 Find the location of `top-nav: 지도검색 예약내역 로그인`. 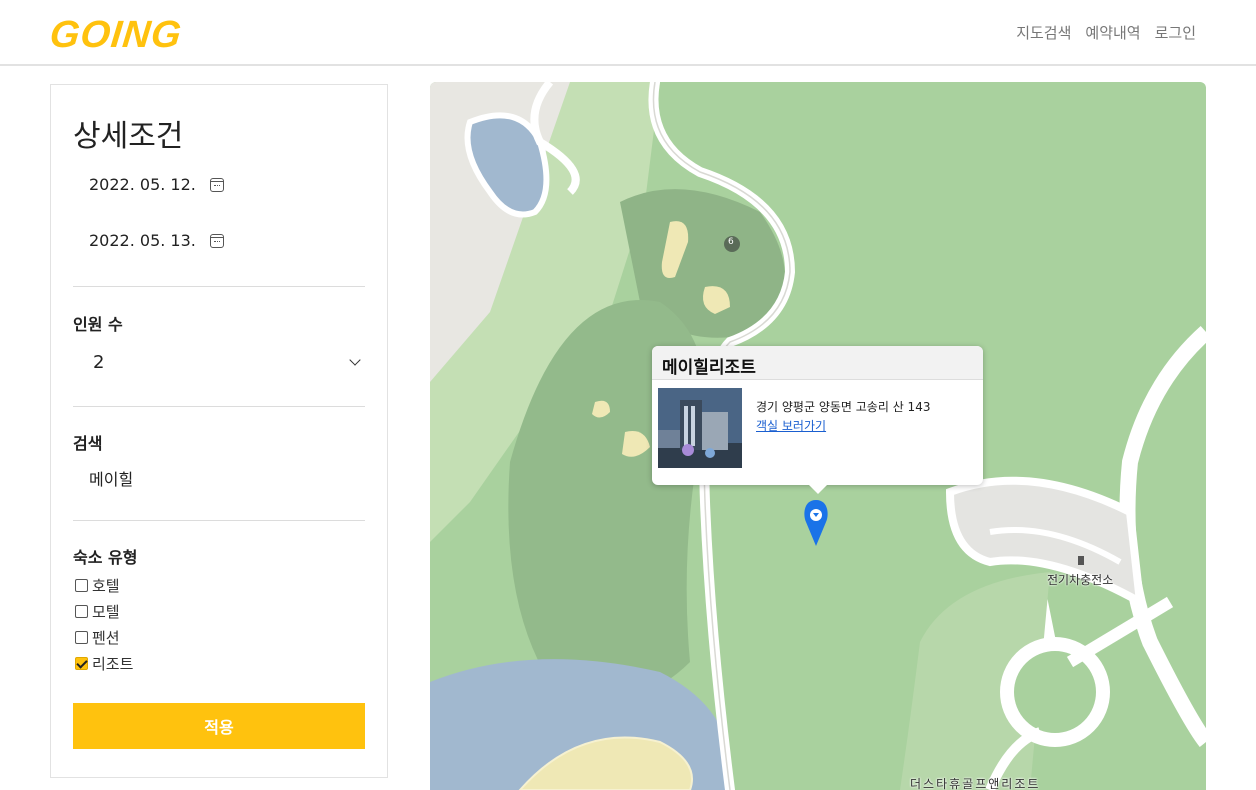

top-nav: 지도검색 예약내역 로그인 is located at coordinates (1106, 32).